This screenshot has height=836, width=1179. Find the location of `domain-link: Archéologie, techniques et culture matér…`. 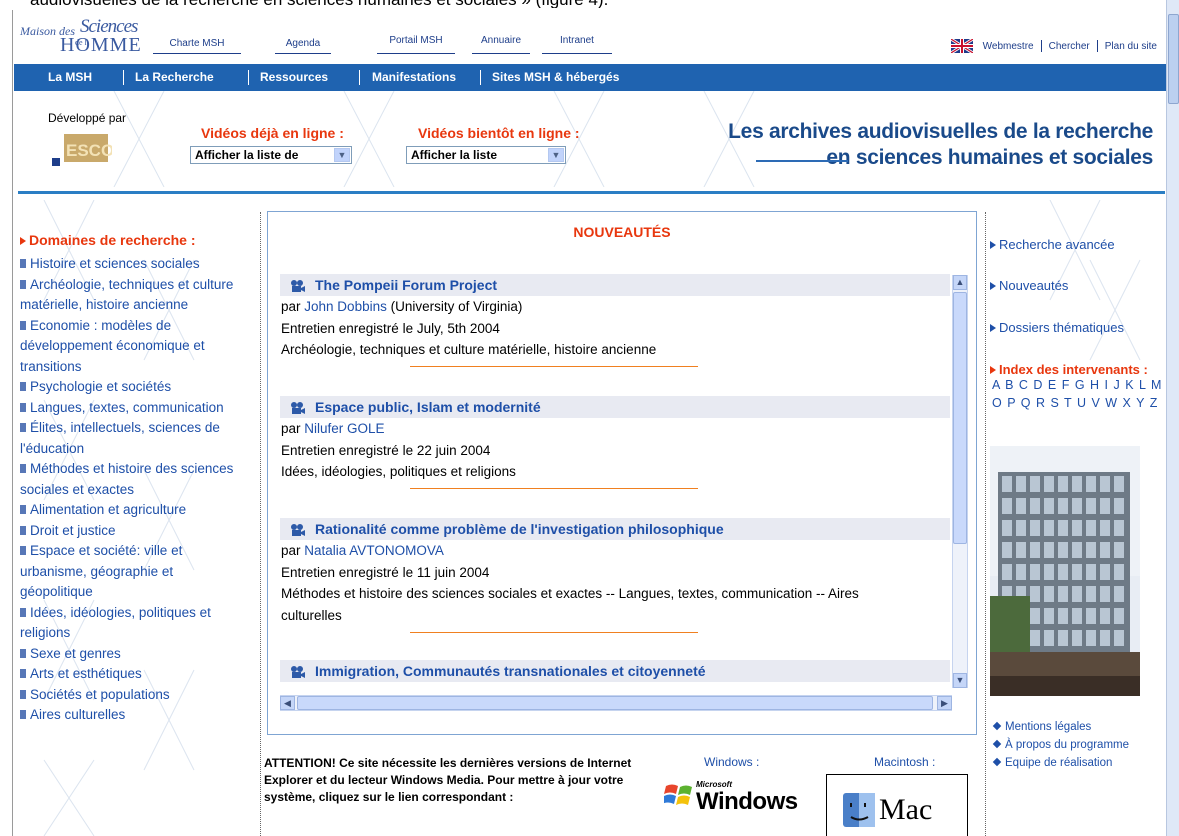

domain-link: Archéologie, techniques et culture matér… is located at coordinates (130, 295).